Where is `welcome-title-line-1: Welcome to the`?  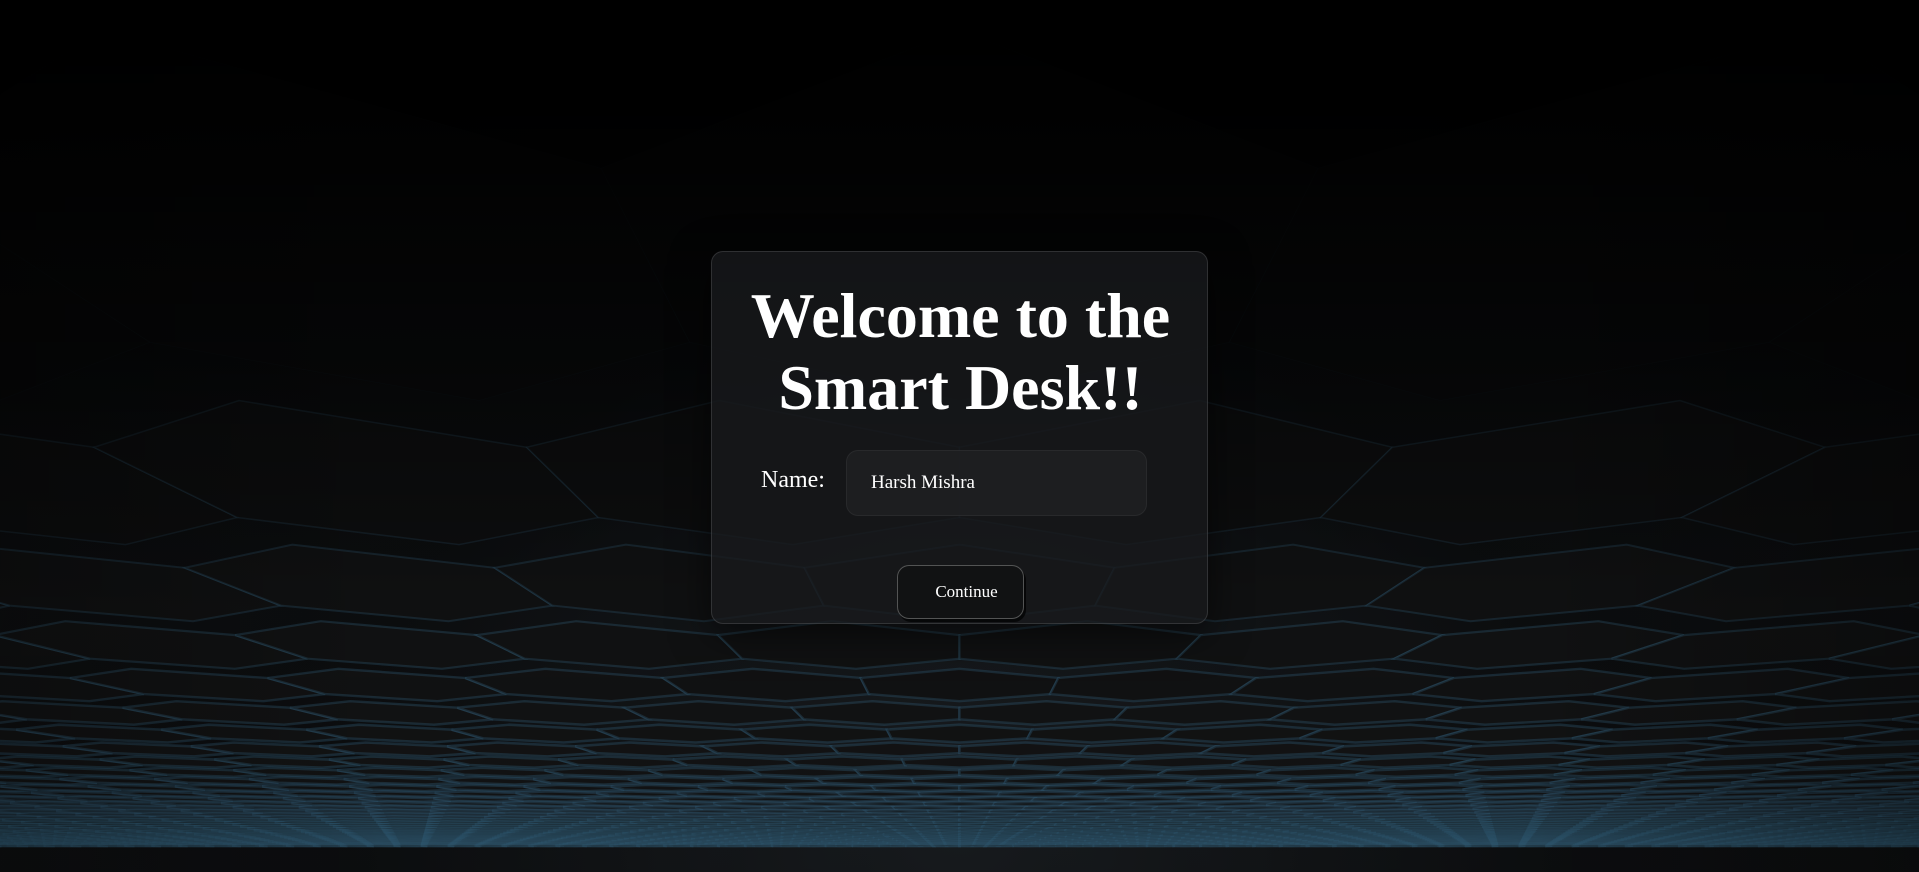 welcome-title-line-1: Welcome to the is located at coordinates (960, 315).